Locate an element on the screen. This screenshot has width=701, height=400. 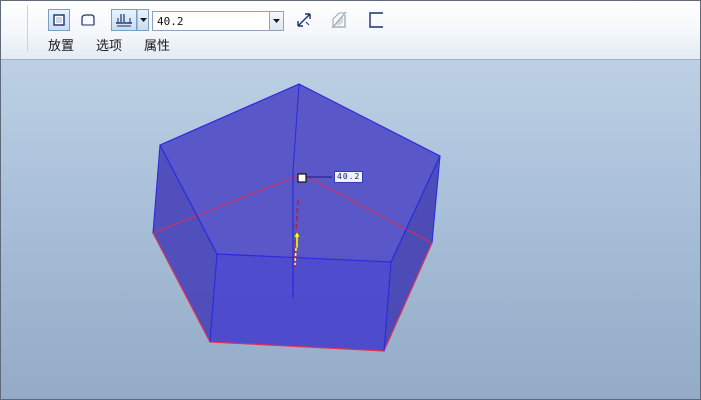
remove-material-icon is located at coordinates (339, 20).